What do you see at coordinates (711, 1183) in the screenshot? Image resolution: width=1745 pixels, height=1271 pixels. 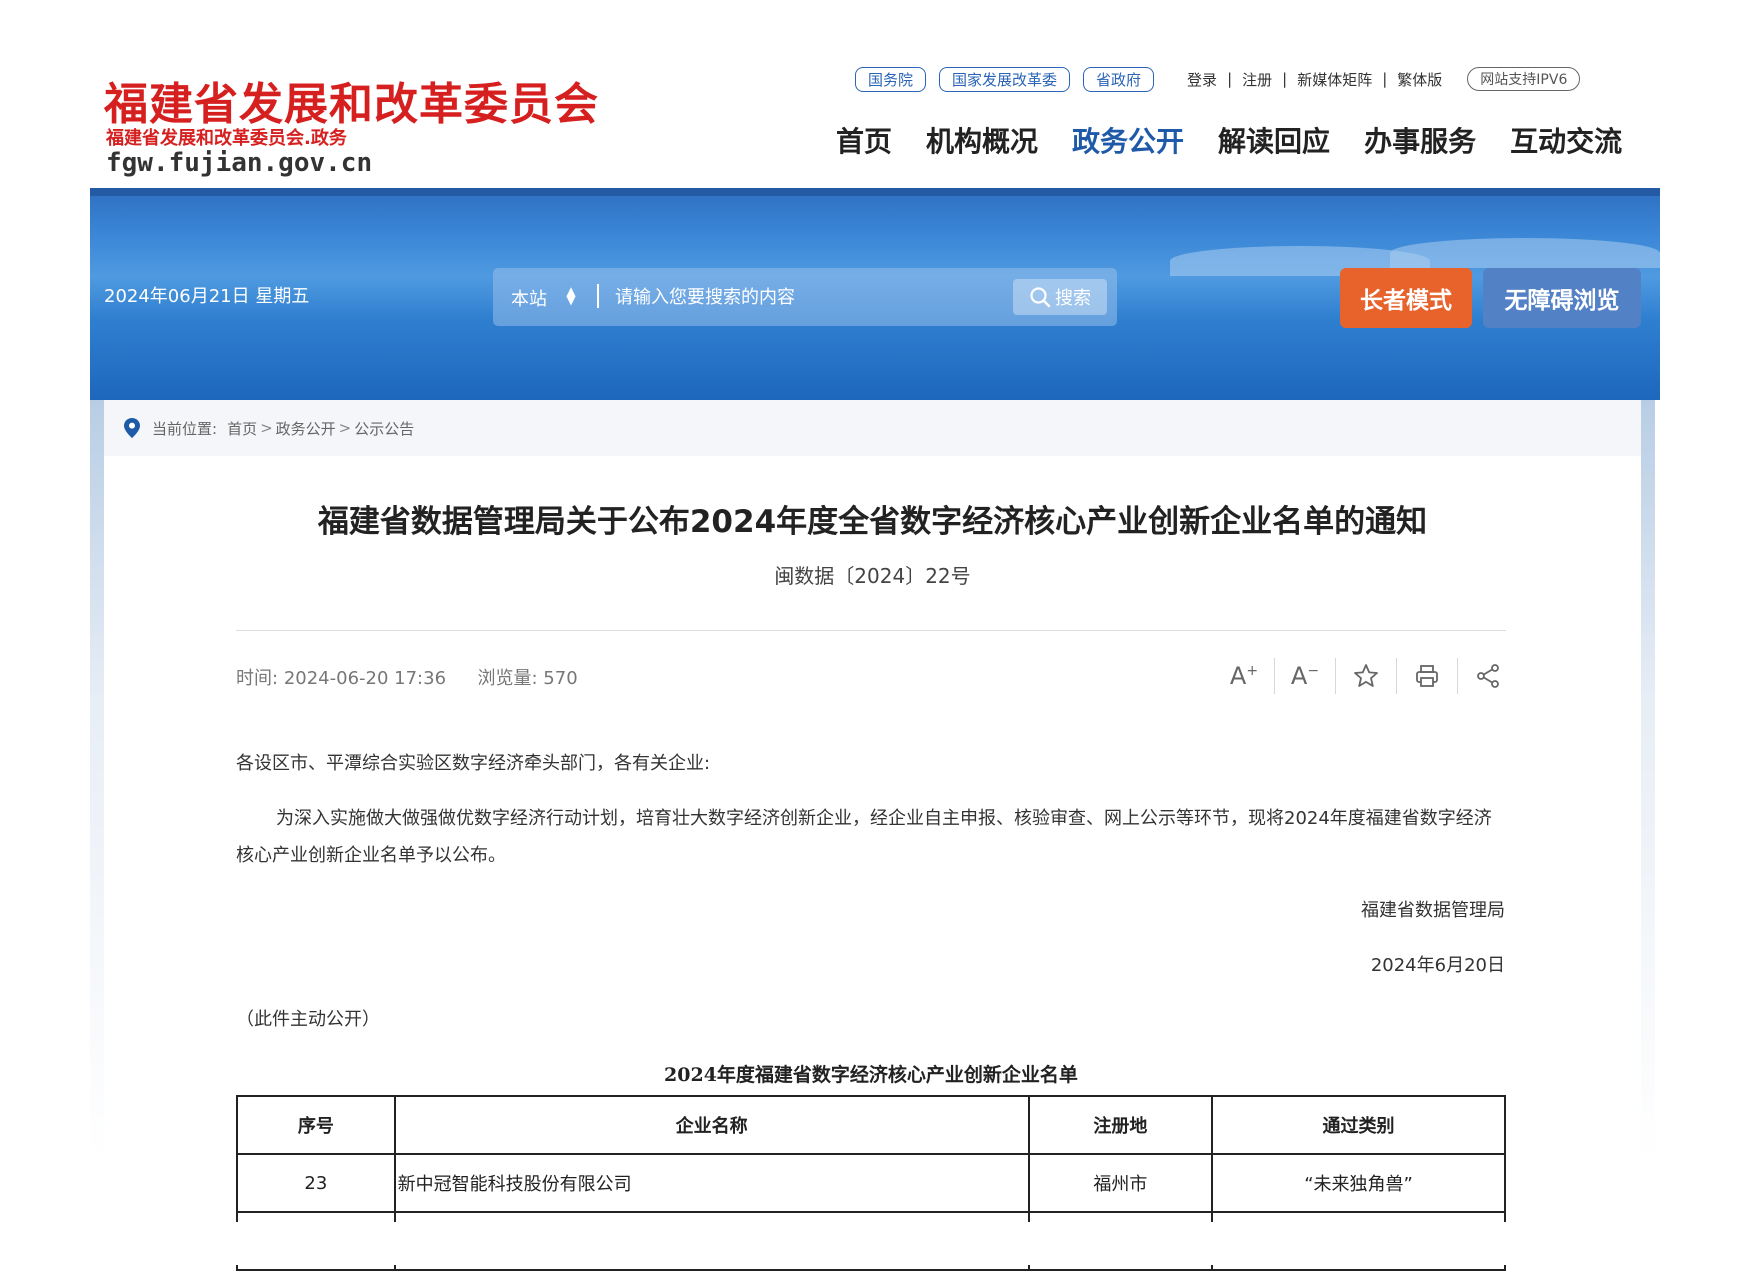 I see `cell-company: 新中冠智能科技股份有限公司` at bounding box center [711, 1183].